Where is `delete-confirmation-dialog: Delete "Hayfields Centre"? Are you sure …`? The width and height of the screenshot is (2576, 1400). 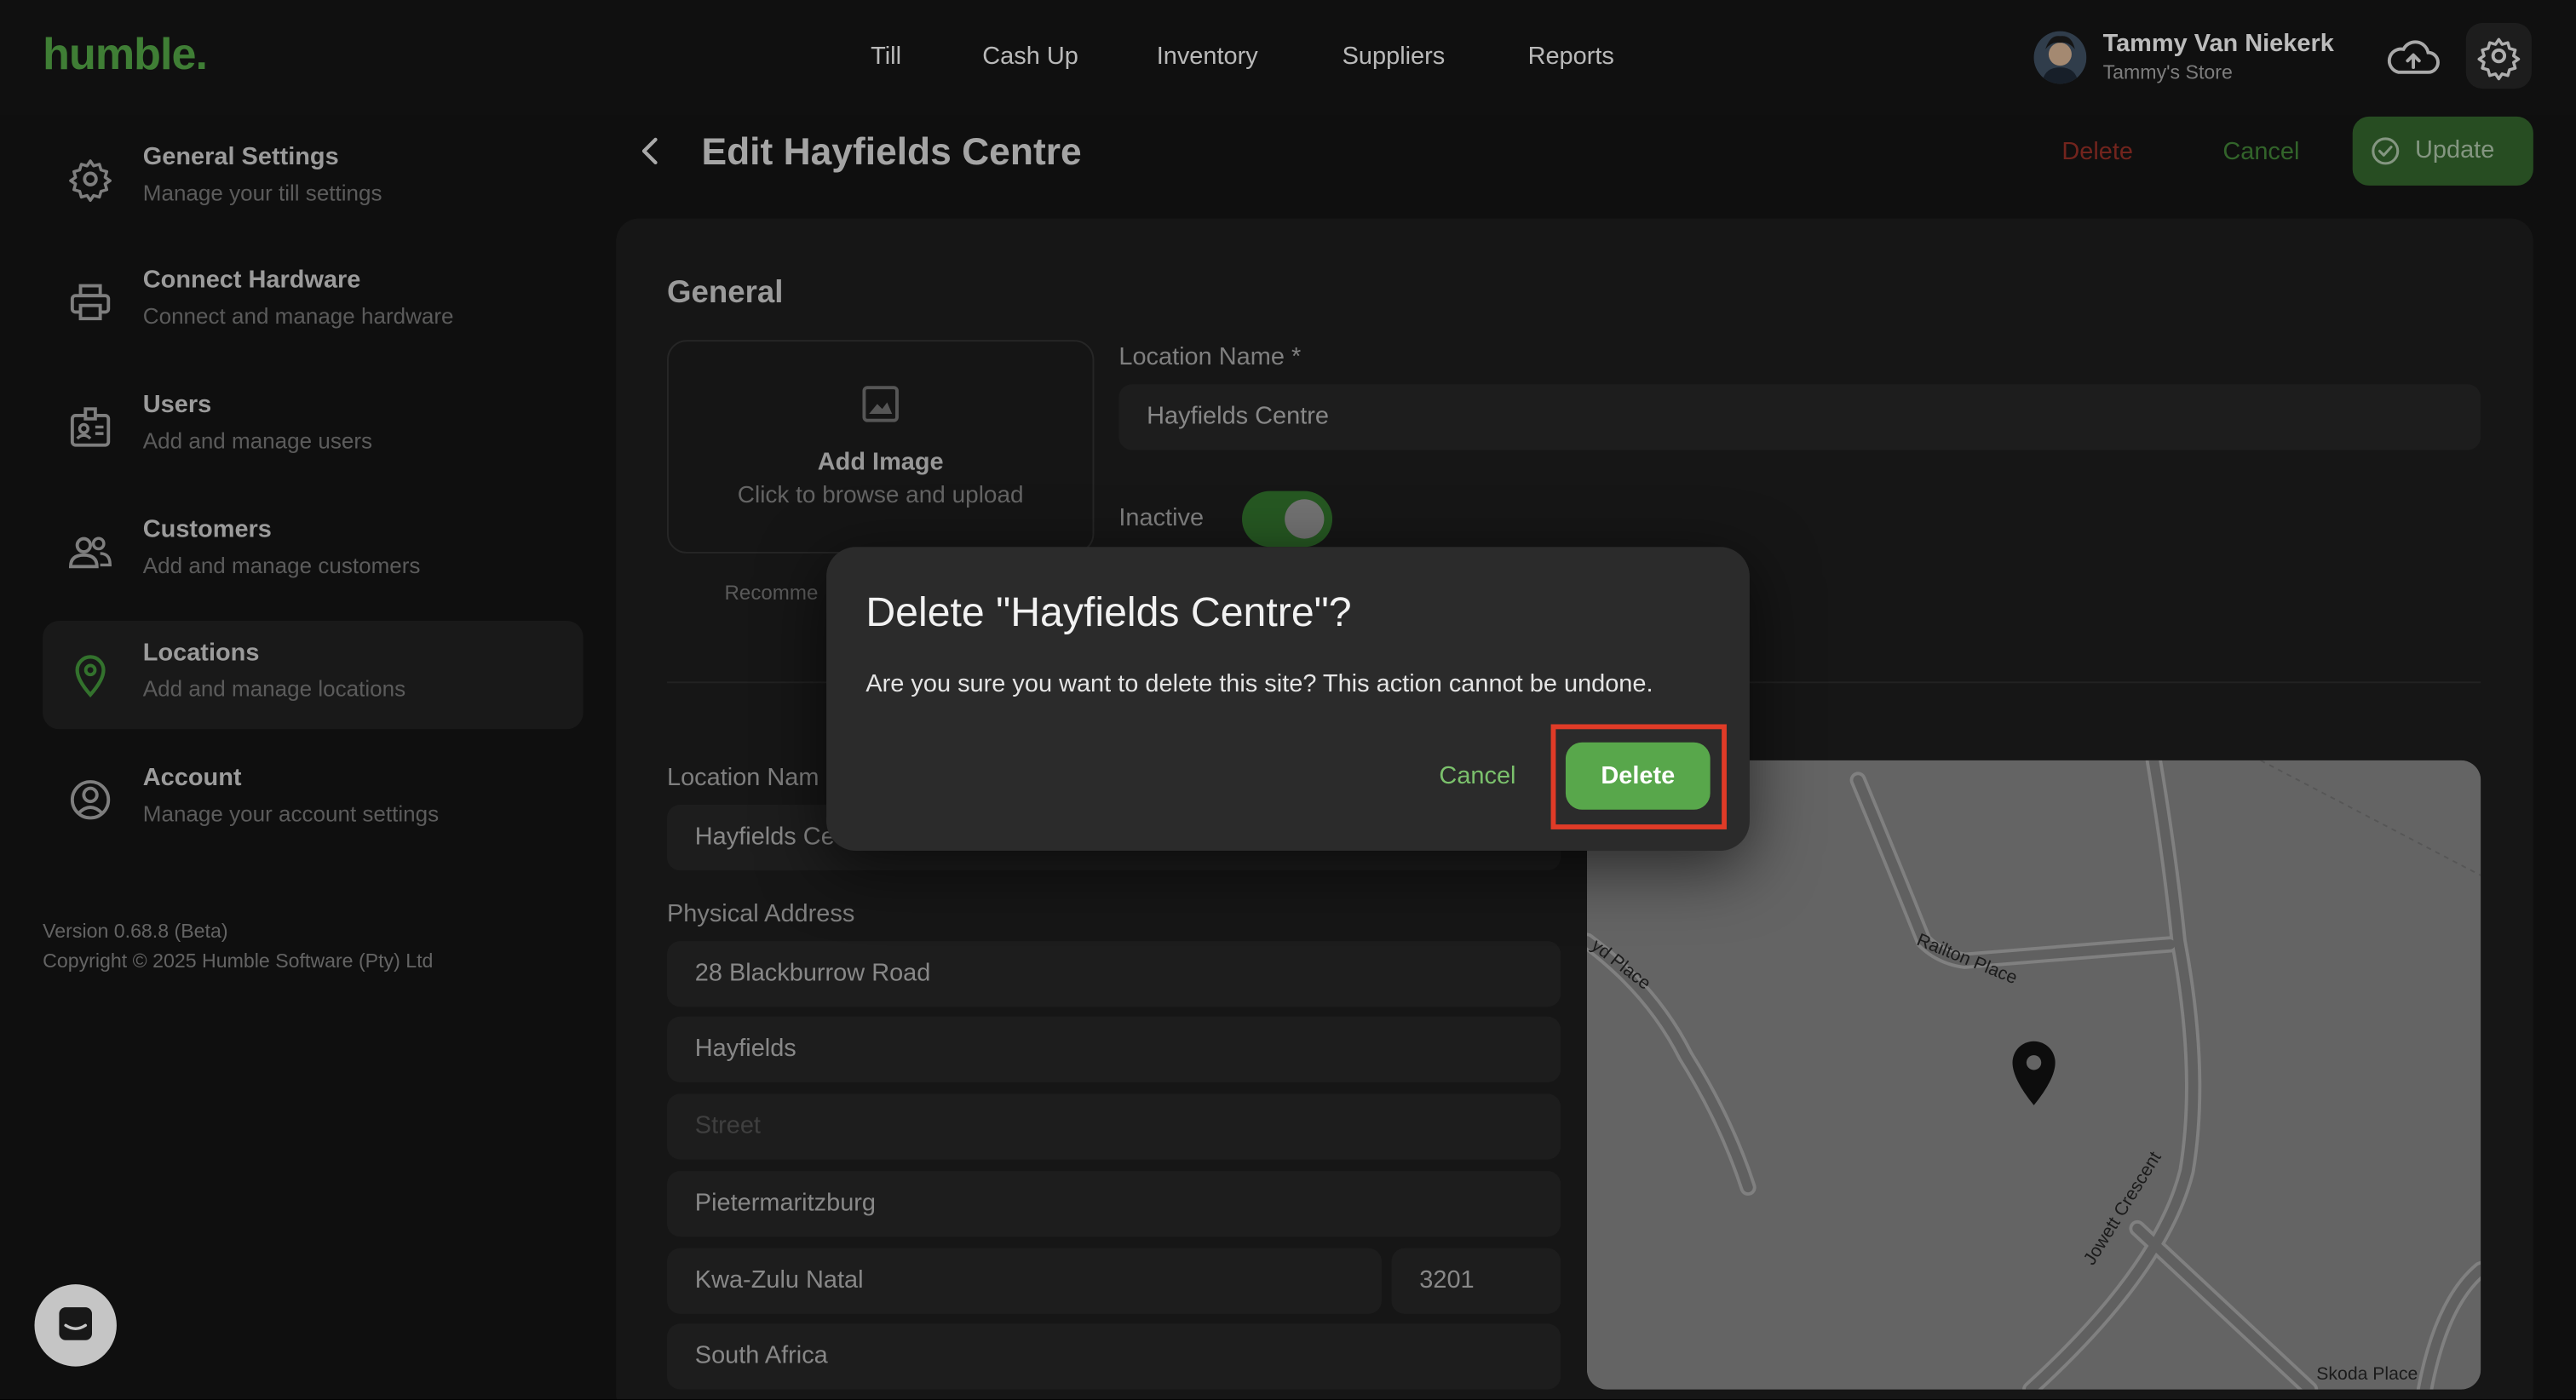 delete-confirmation-dialog: Delete "Hayfields Centre"? Are you sure … is located at coordinates (1288, 699).